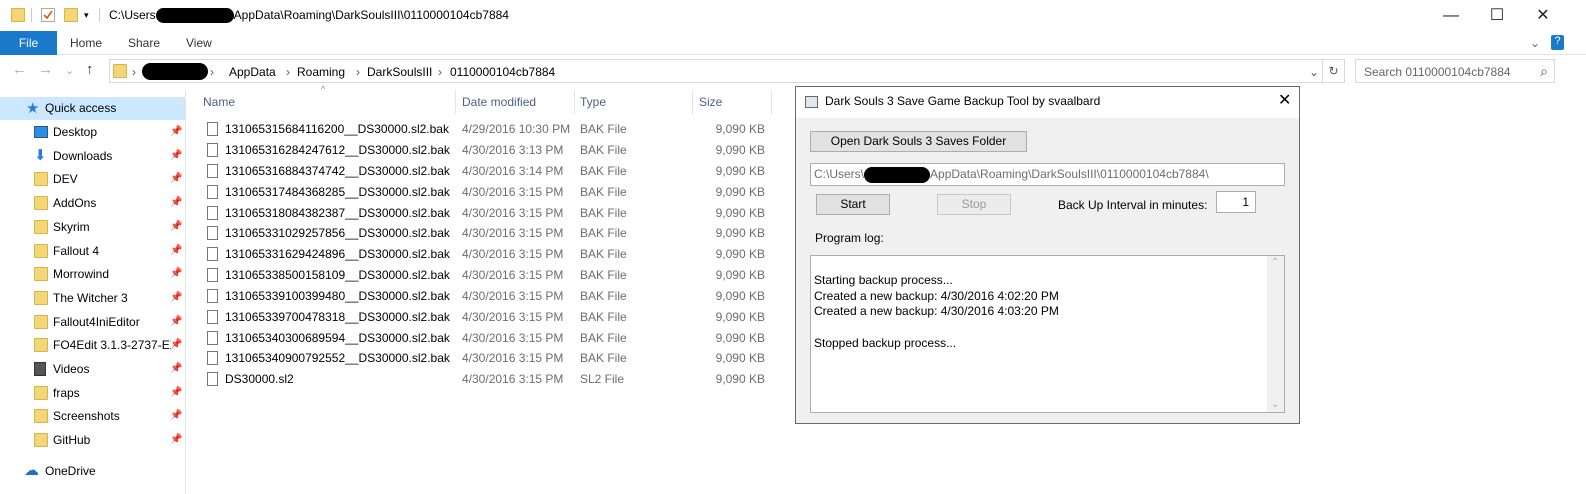 The width and height of the screenshot is (1586, 494). What do you see at coordinates (71, 15) in the screenshot?
I see `new-folder-icon` at bounding box center [71, 15].